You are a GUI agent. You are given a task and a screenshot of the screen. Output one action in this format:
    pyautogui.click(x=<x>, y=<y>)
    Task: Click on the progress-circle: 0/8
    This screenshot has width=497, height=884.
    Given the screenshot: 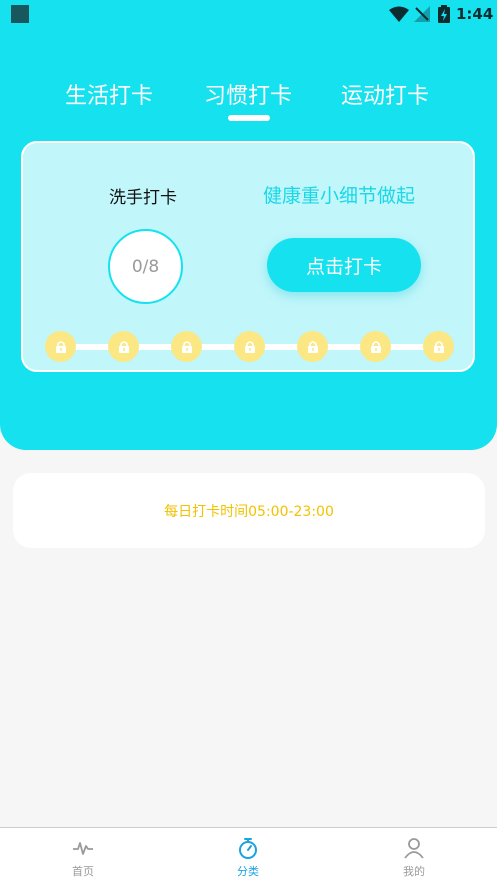 What is the action you would take?
    pyautogui.click(x=145, y=266)
    